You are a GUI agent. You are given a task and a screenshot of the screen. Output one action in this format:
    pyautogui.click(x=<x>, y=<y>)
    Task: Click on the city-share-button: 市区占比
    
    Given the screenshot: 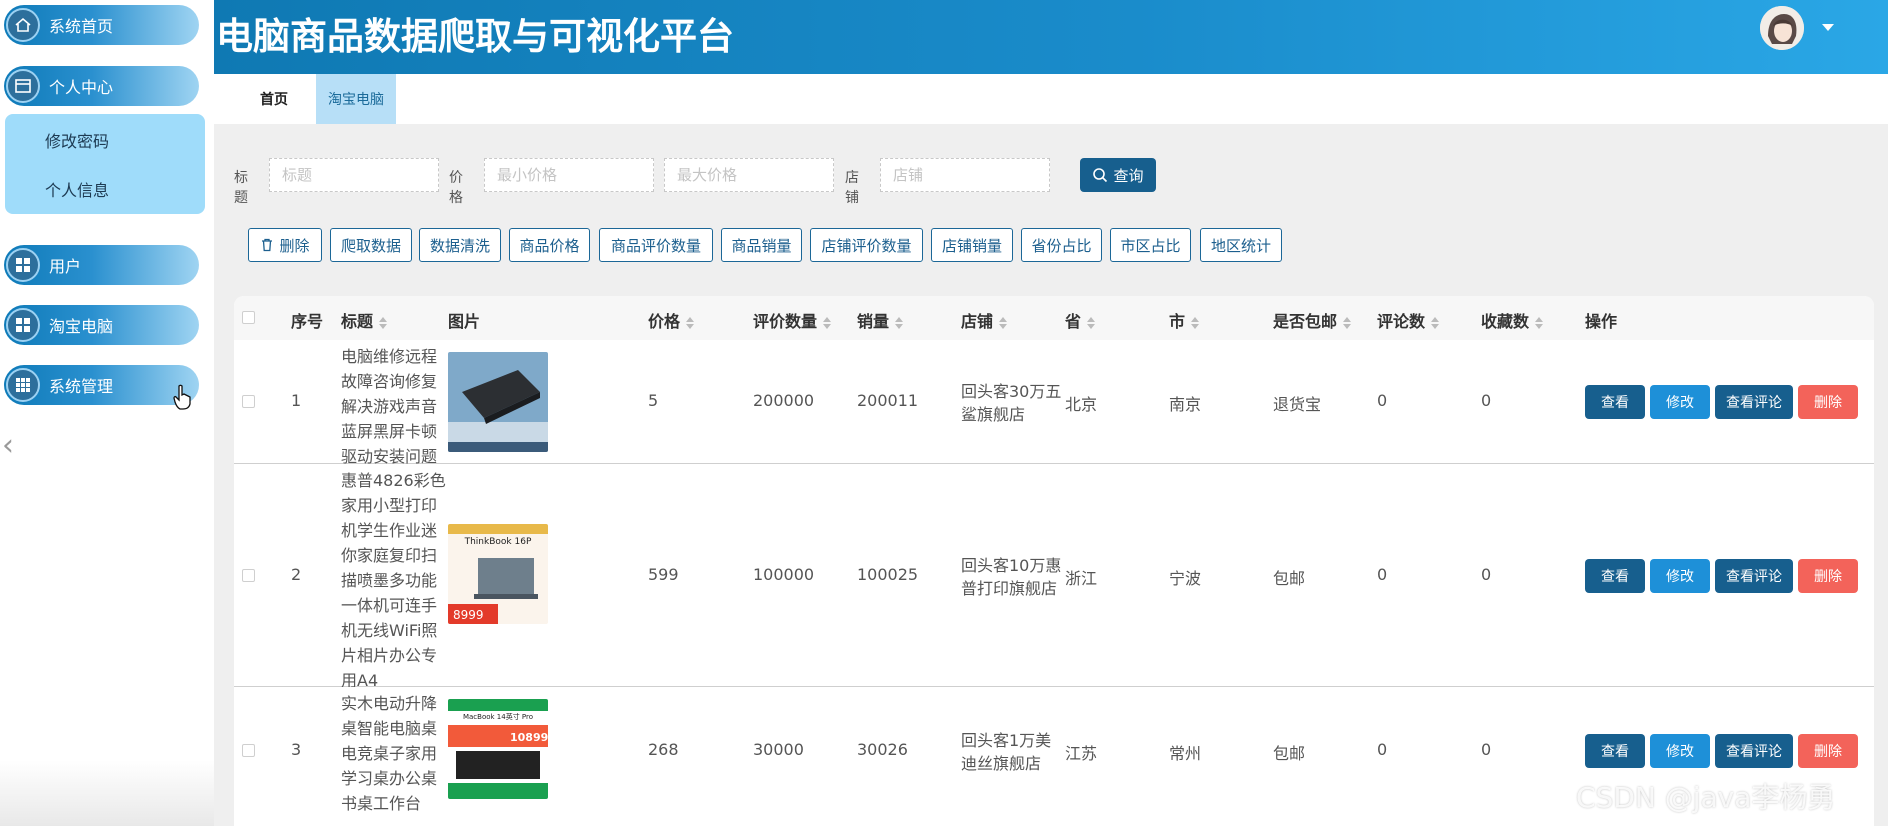 What is the action you would take?
    pyautogui.click(x=1150, y=245)
    